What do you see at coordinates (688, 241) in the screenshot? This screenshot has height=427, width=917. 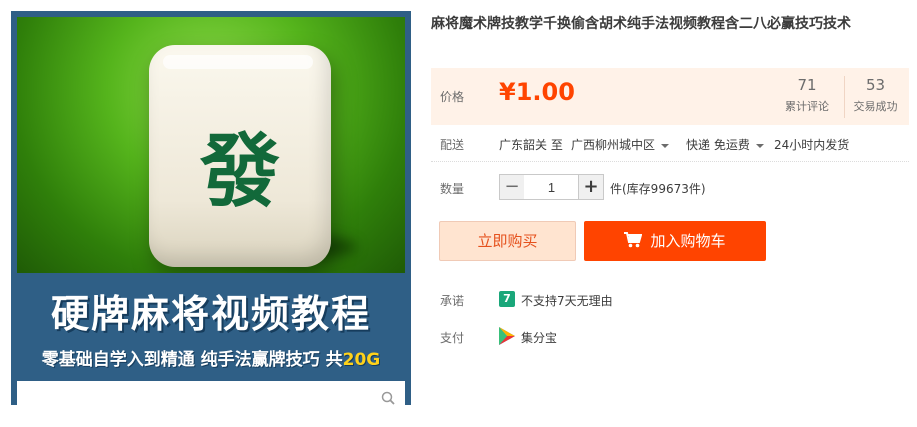 I see `add-to-cart-label: 加入购物车` at bounding box center [688, 241].